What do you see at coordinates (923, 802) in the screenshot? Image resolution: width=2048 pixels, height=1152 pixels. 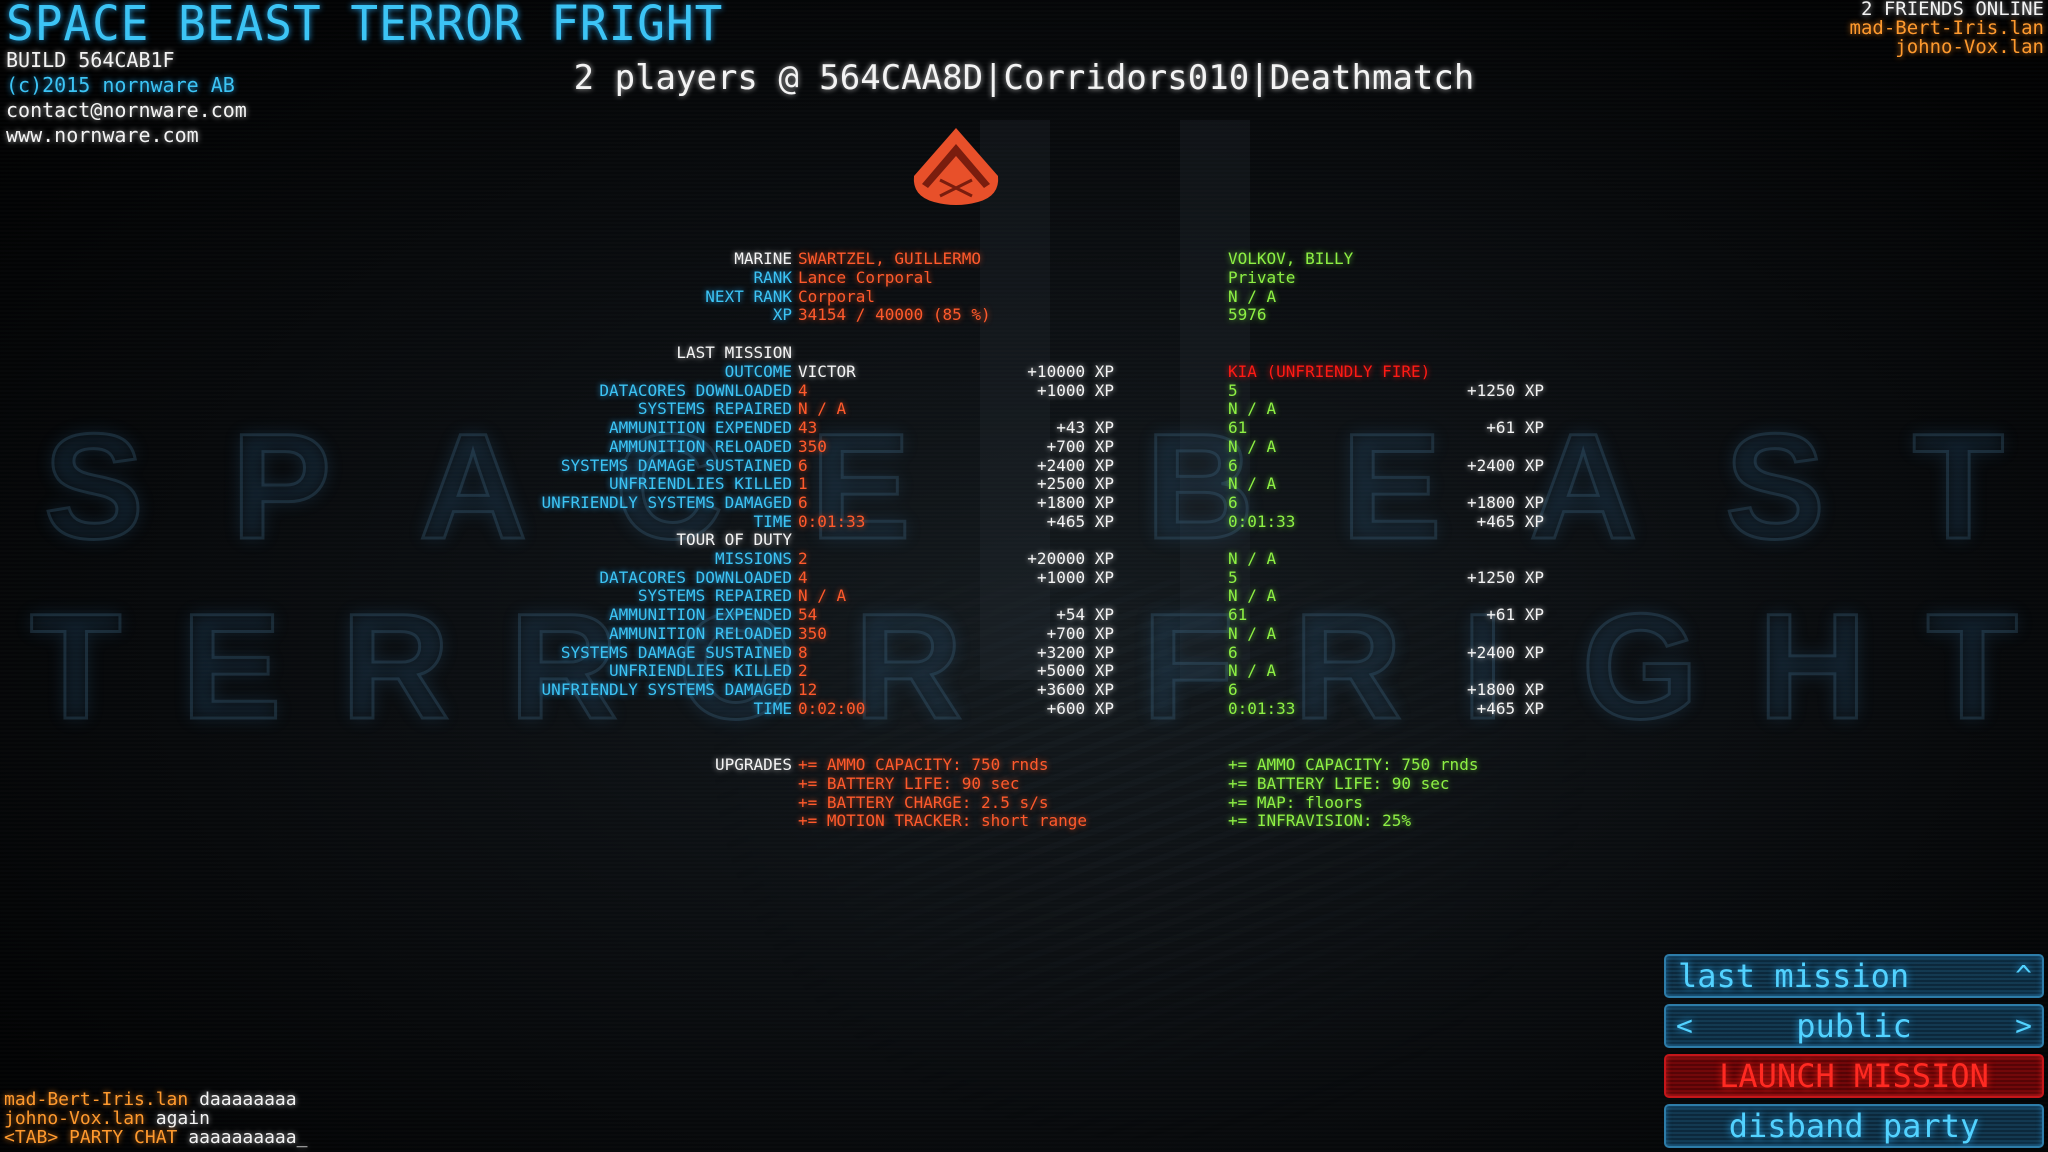 I see `player1-upgrade: += BATTERY CHARGE: 2.5 s/s` at bounding box center [923, 802].